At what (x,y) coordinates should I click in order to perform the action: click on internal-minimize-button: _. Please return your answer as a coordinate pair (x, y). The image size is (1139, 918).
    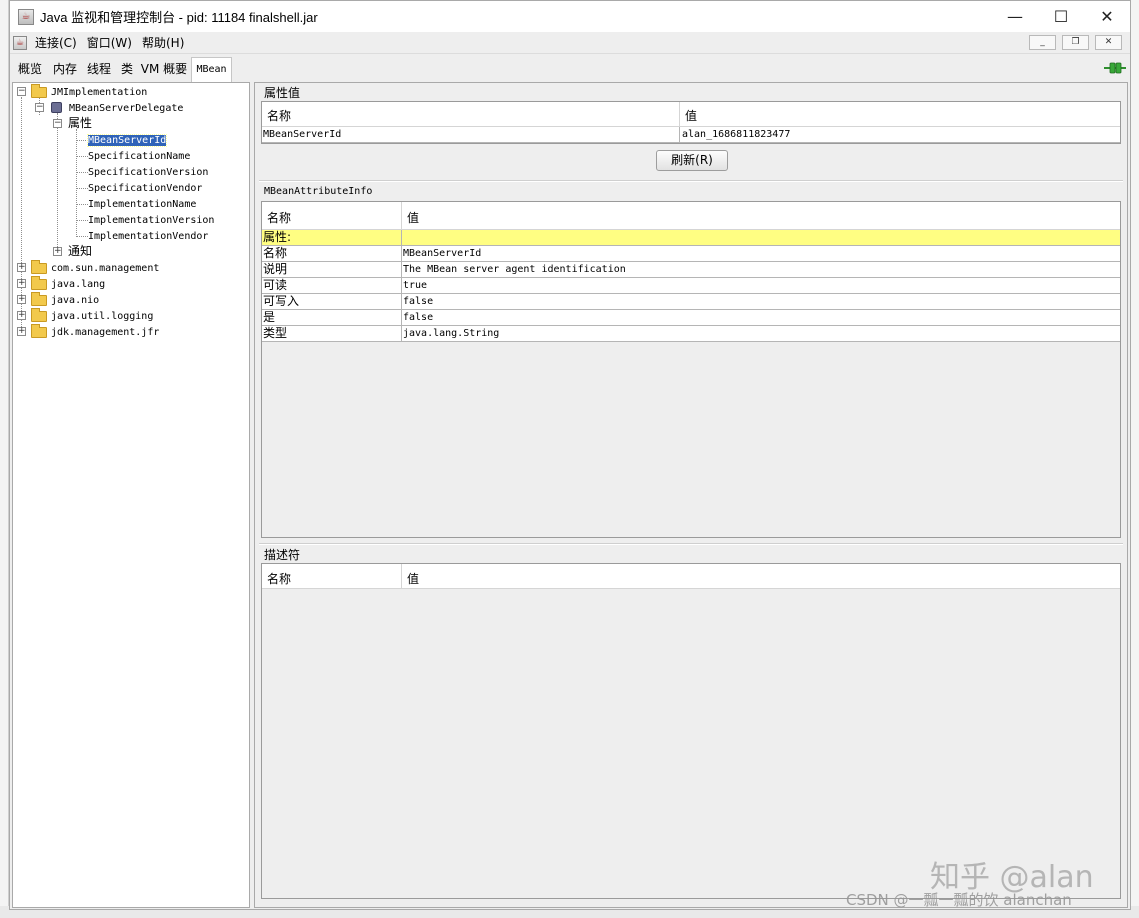
    Looking at the image, I should click on (1042, 42).